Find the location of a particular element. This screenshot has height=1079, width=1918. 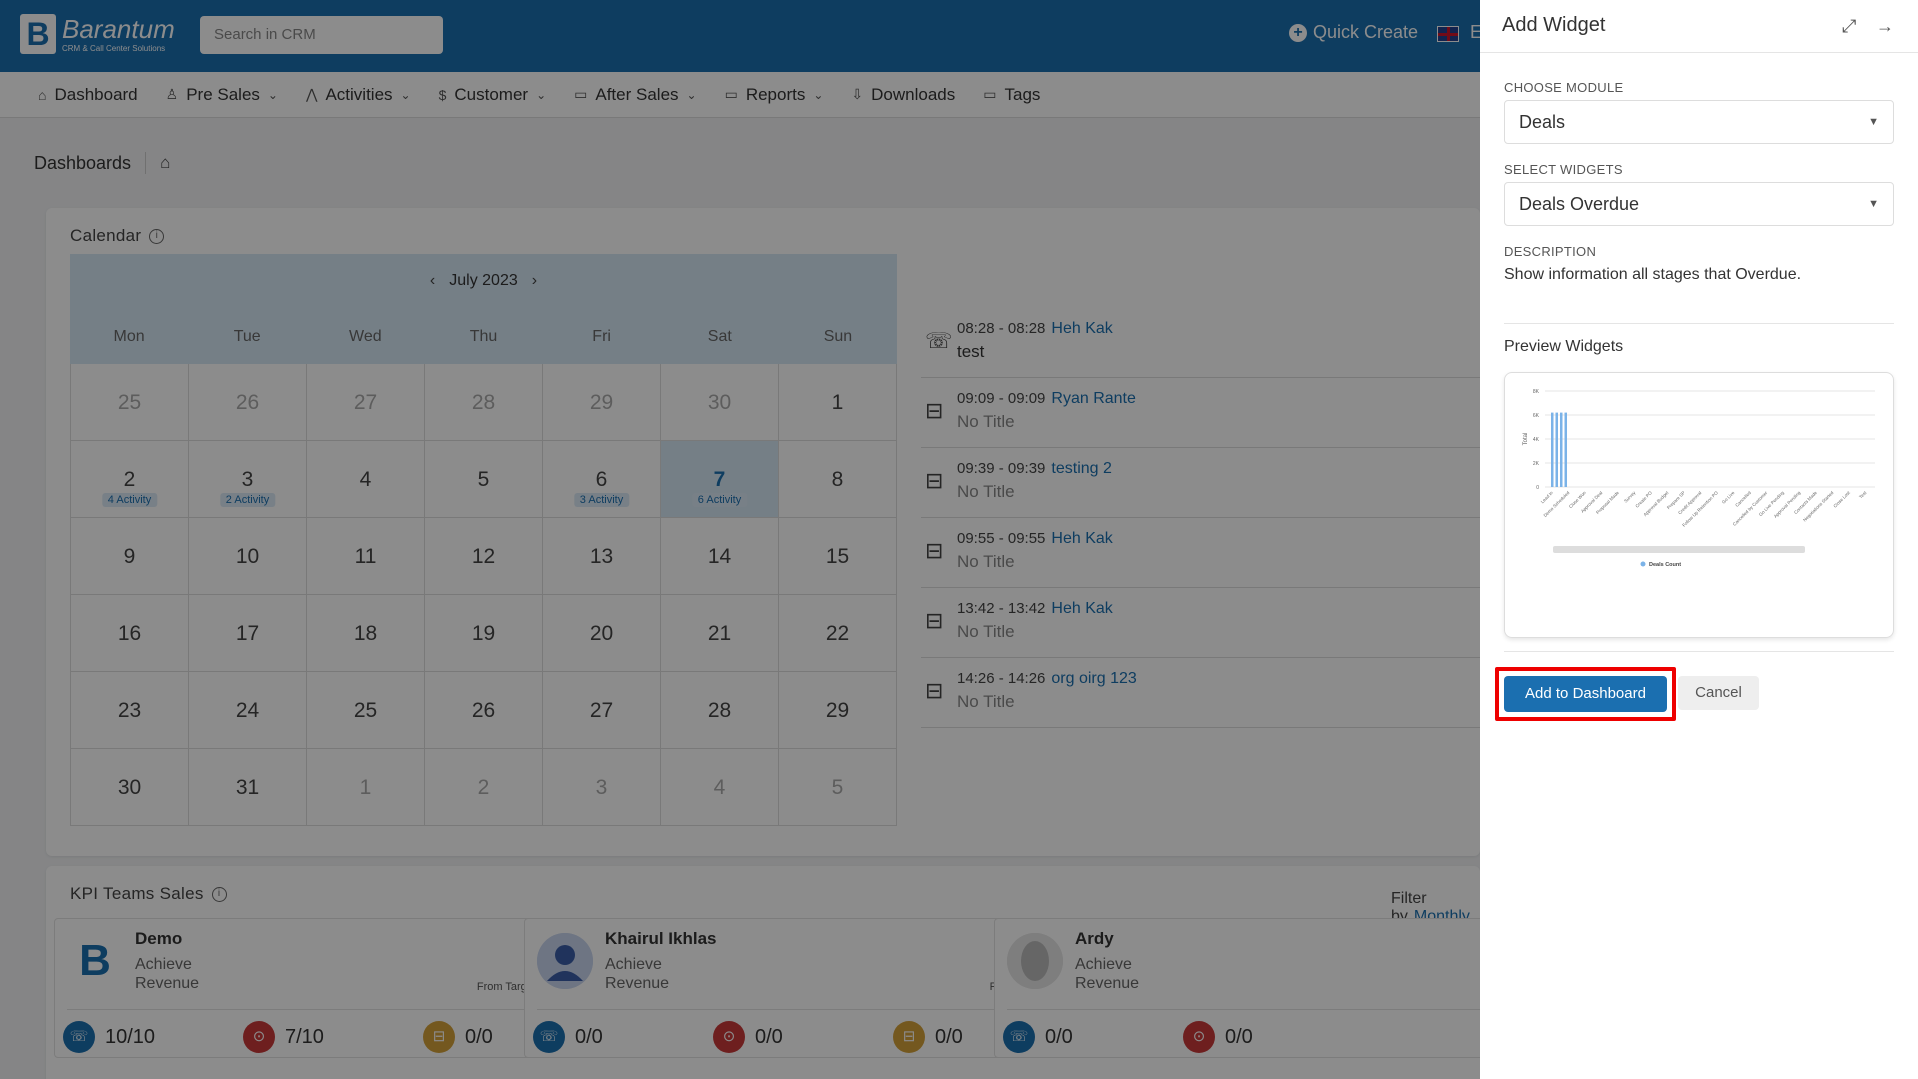

x-tick-label: Go Live is located at coordinates (1728, 497).